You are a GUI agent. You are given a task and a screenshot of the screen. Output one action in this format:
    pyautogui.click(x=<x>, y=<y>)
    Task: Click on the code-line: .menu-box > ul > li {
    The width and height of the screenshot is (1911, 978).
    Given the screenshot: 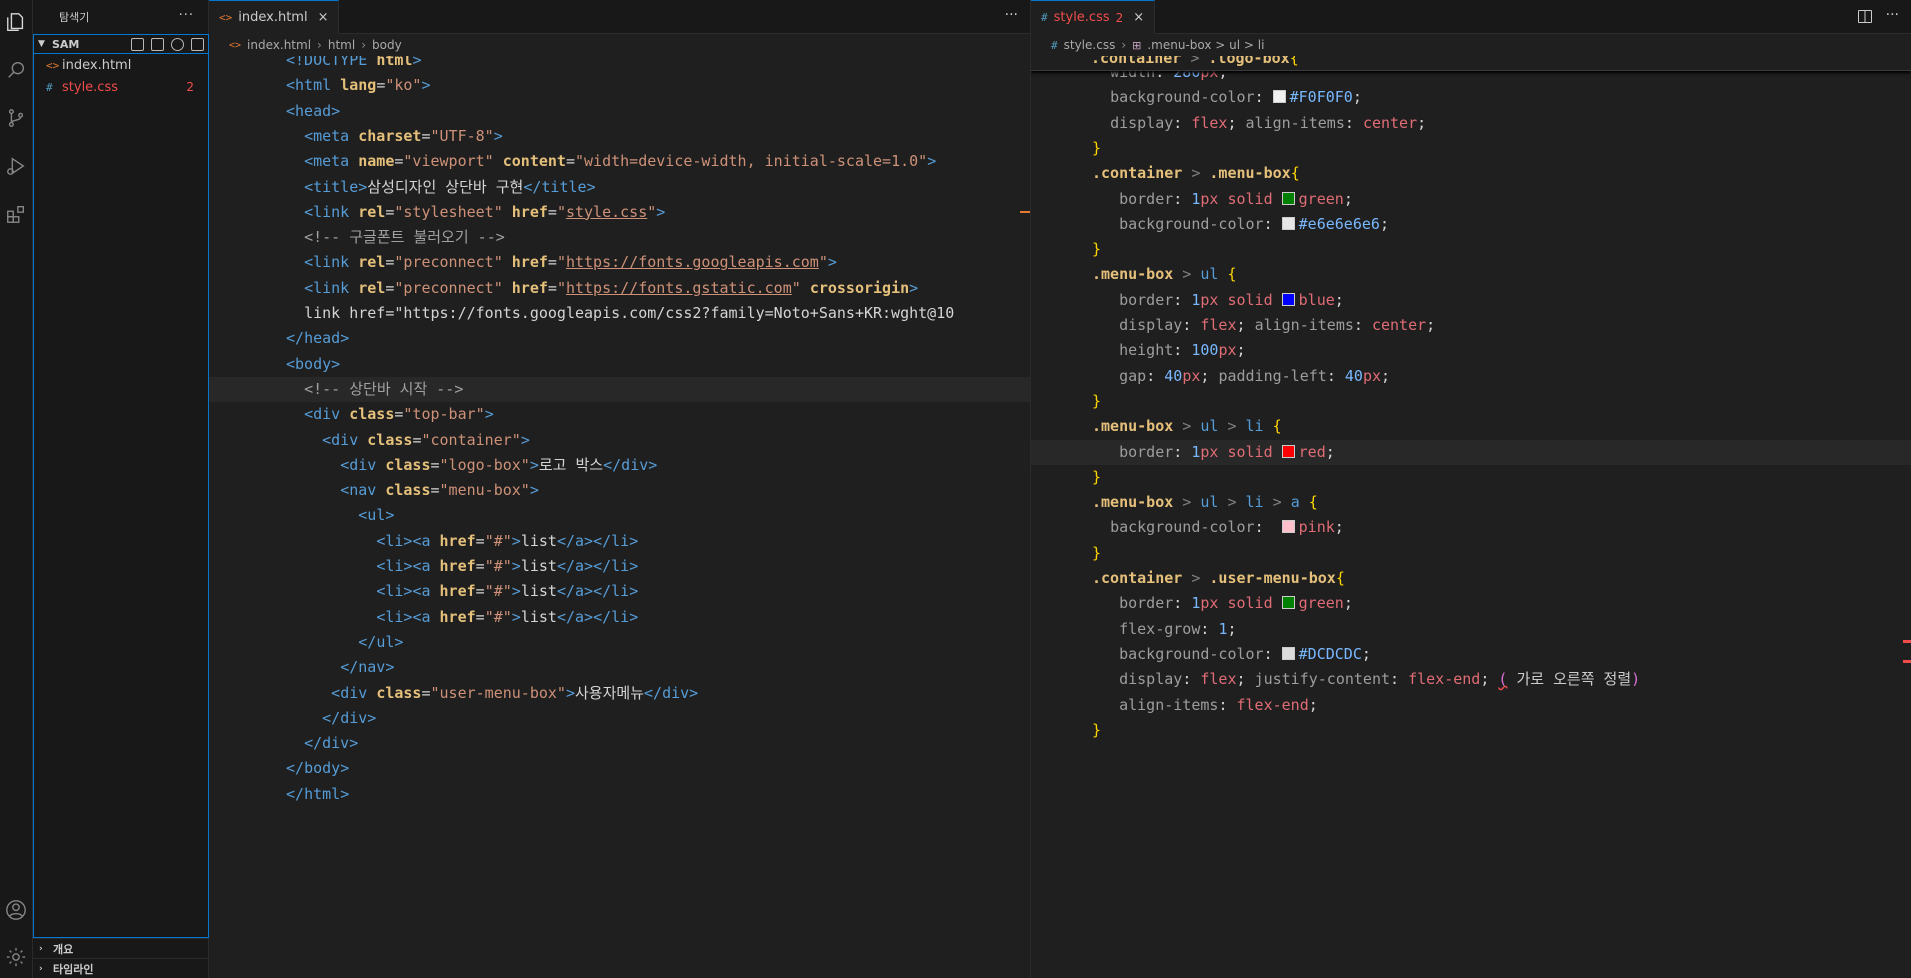 What is the action you would take?
    pyautogui.click(x=1471, y=426)
    